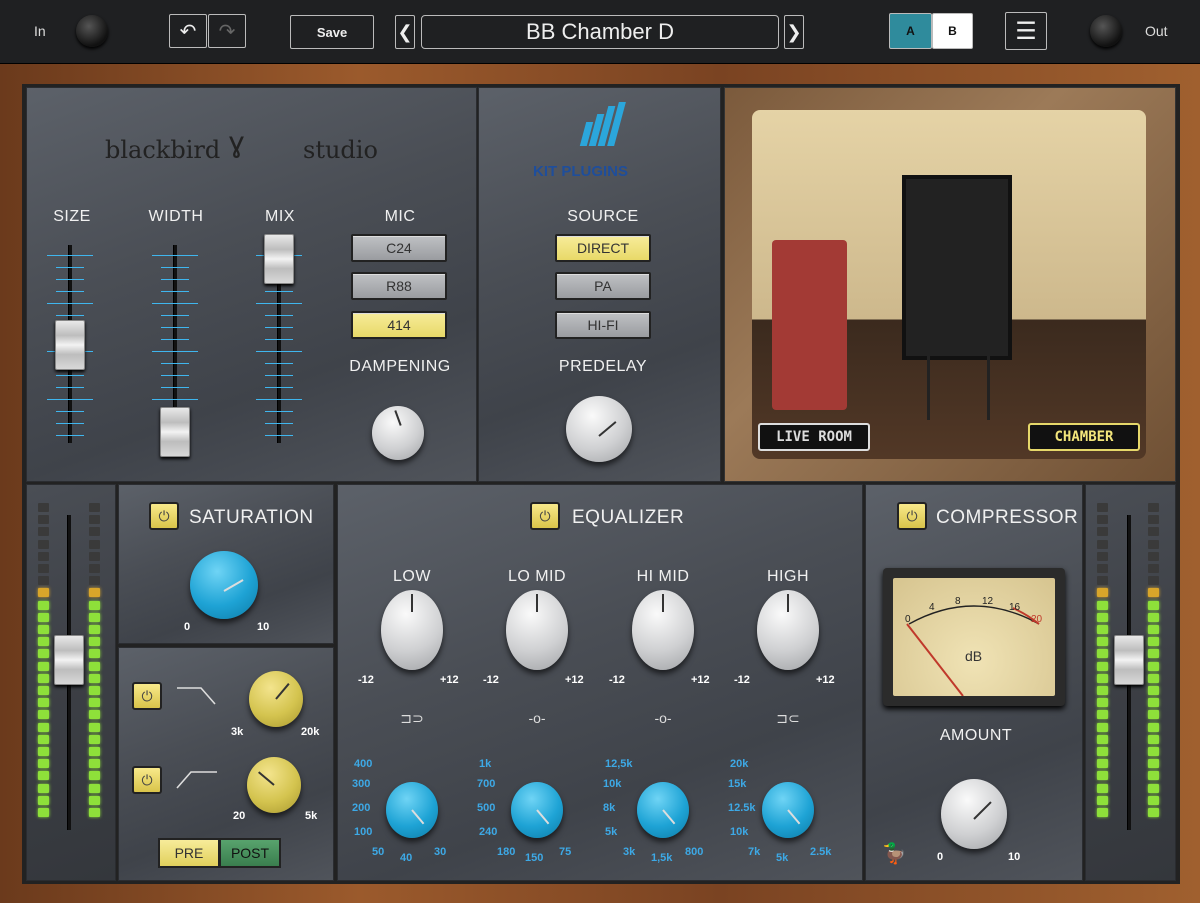  I want to click on lowpass-knob, so click(276, 699).